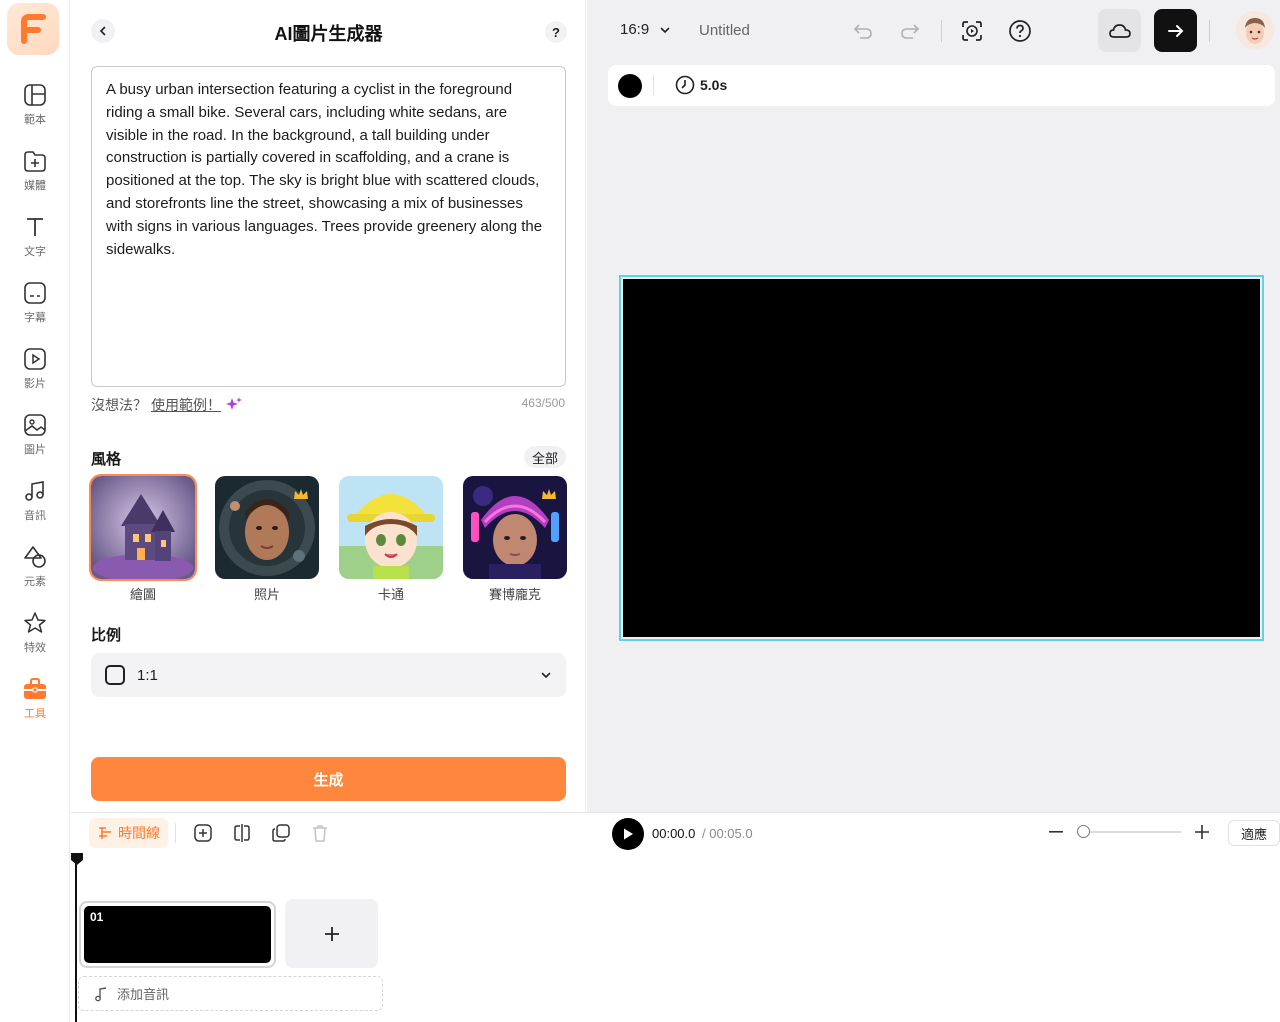  What do you see at coordinates (545, 457) in the screenshot?
I see `view-all-styles-button: 全部` at bounding box center [545, 457].